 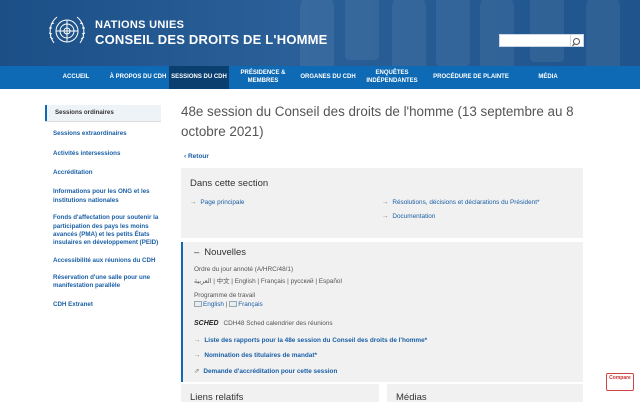 What do you see at coordinates (103, 122) in the screenshot?
I see `sidebar-divider` at bounding box center [103, 122].